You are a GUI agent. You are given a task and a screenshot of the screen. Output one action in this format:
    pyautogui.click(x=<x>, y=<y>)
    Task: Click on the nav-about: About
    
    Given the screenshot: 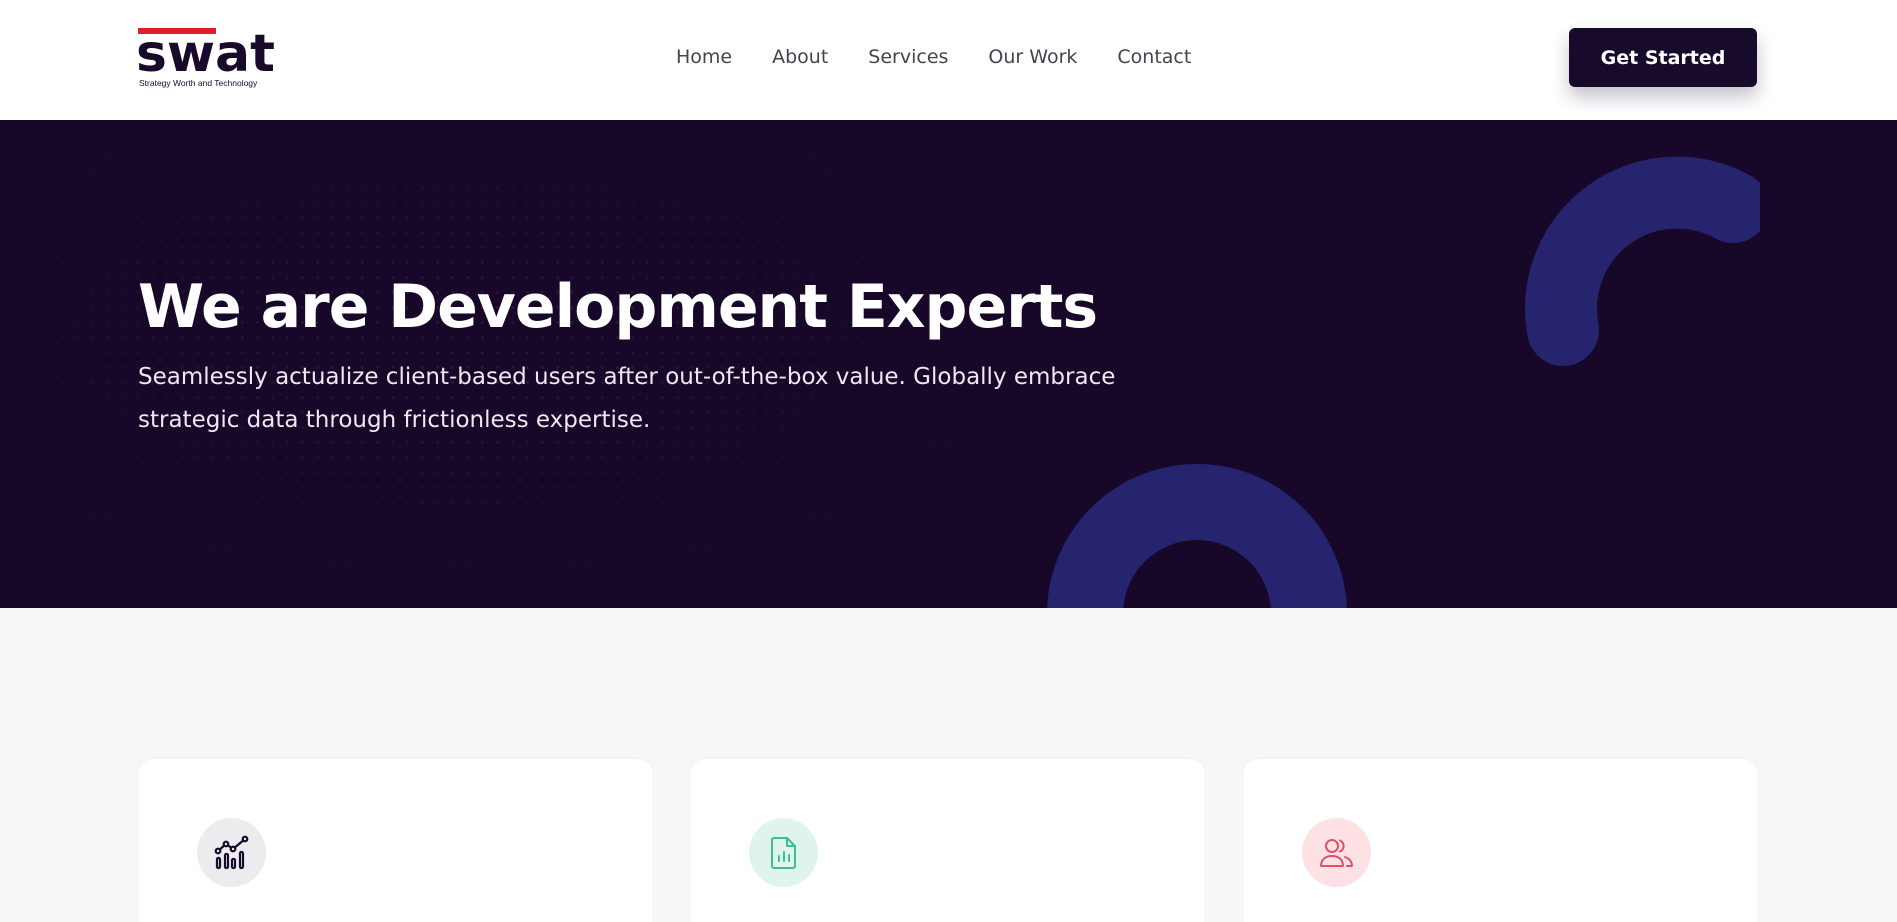 What is the action you would take?
    pyautogui.click(x=800, y=57)
    